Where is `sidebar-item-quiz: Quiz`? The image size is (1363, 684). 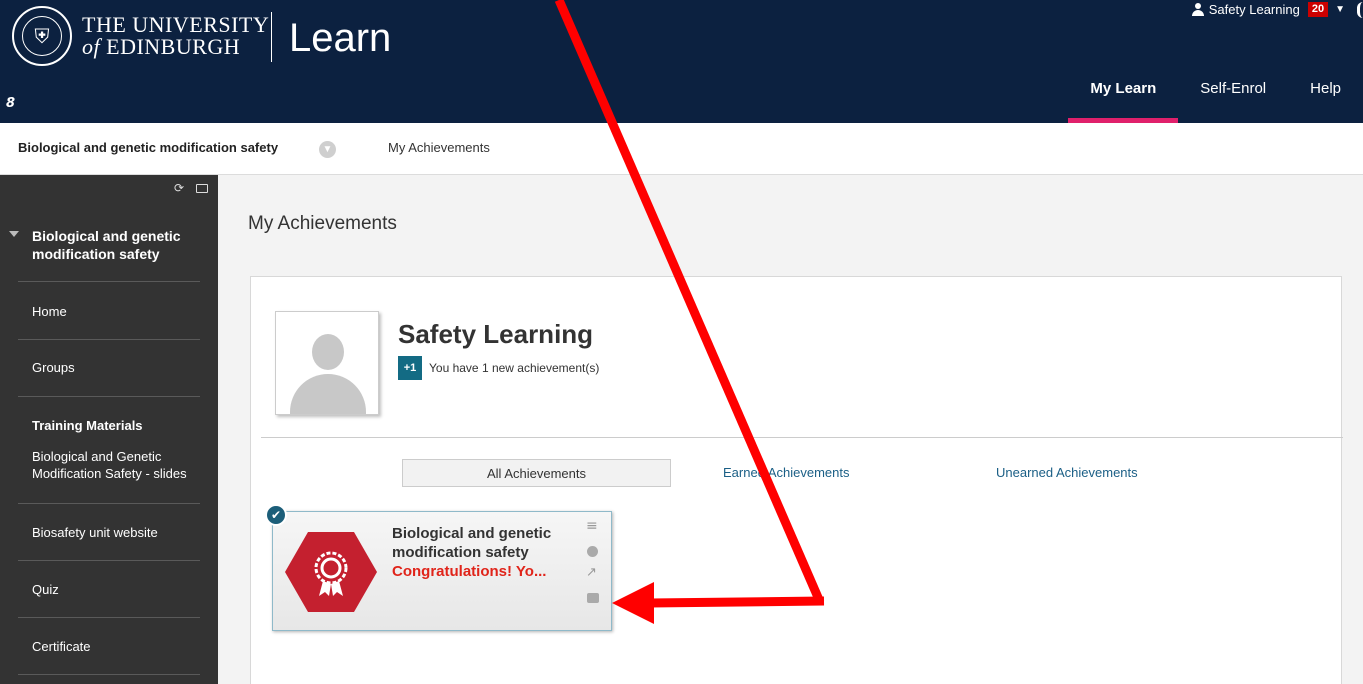
sidebar-item-quiz: Quiz is located at coordinates (45, 589).